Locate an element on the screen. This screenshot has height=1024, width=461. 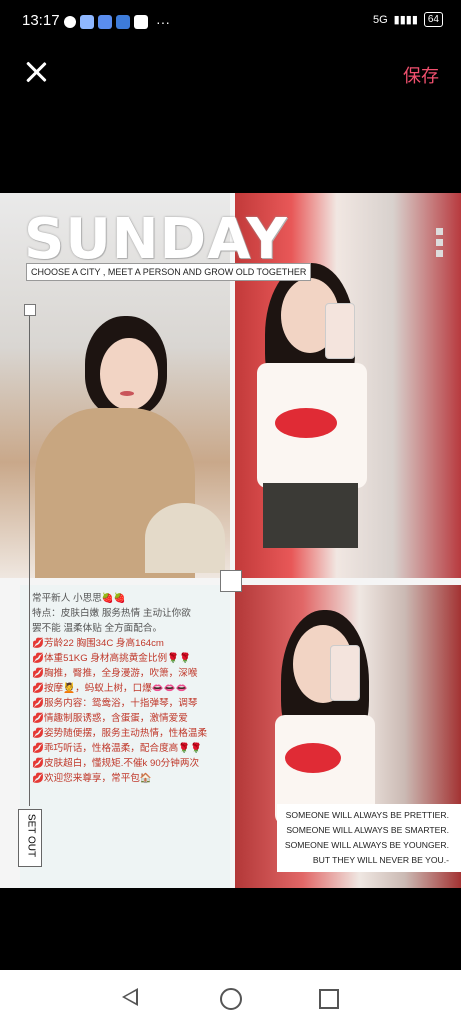
more-notifications: ··· is located at coordinates (163, 22).